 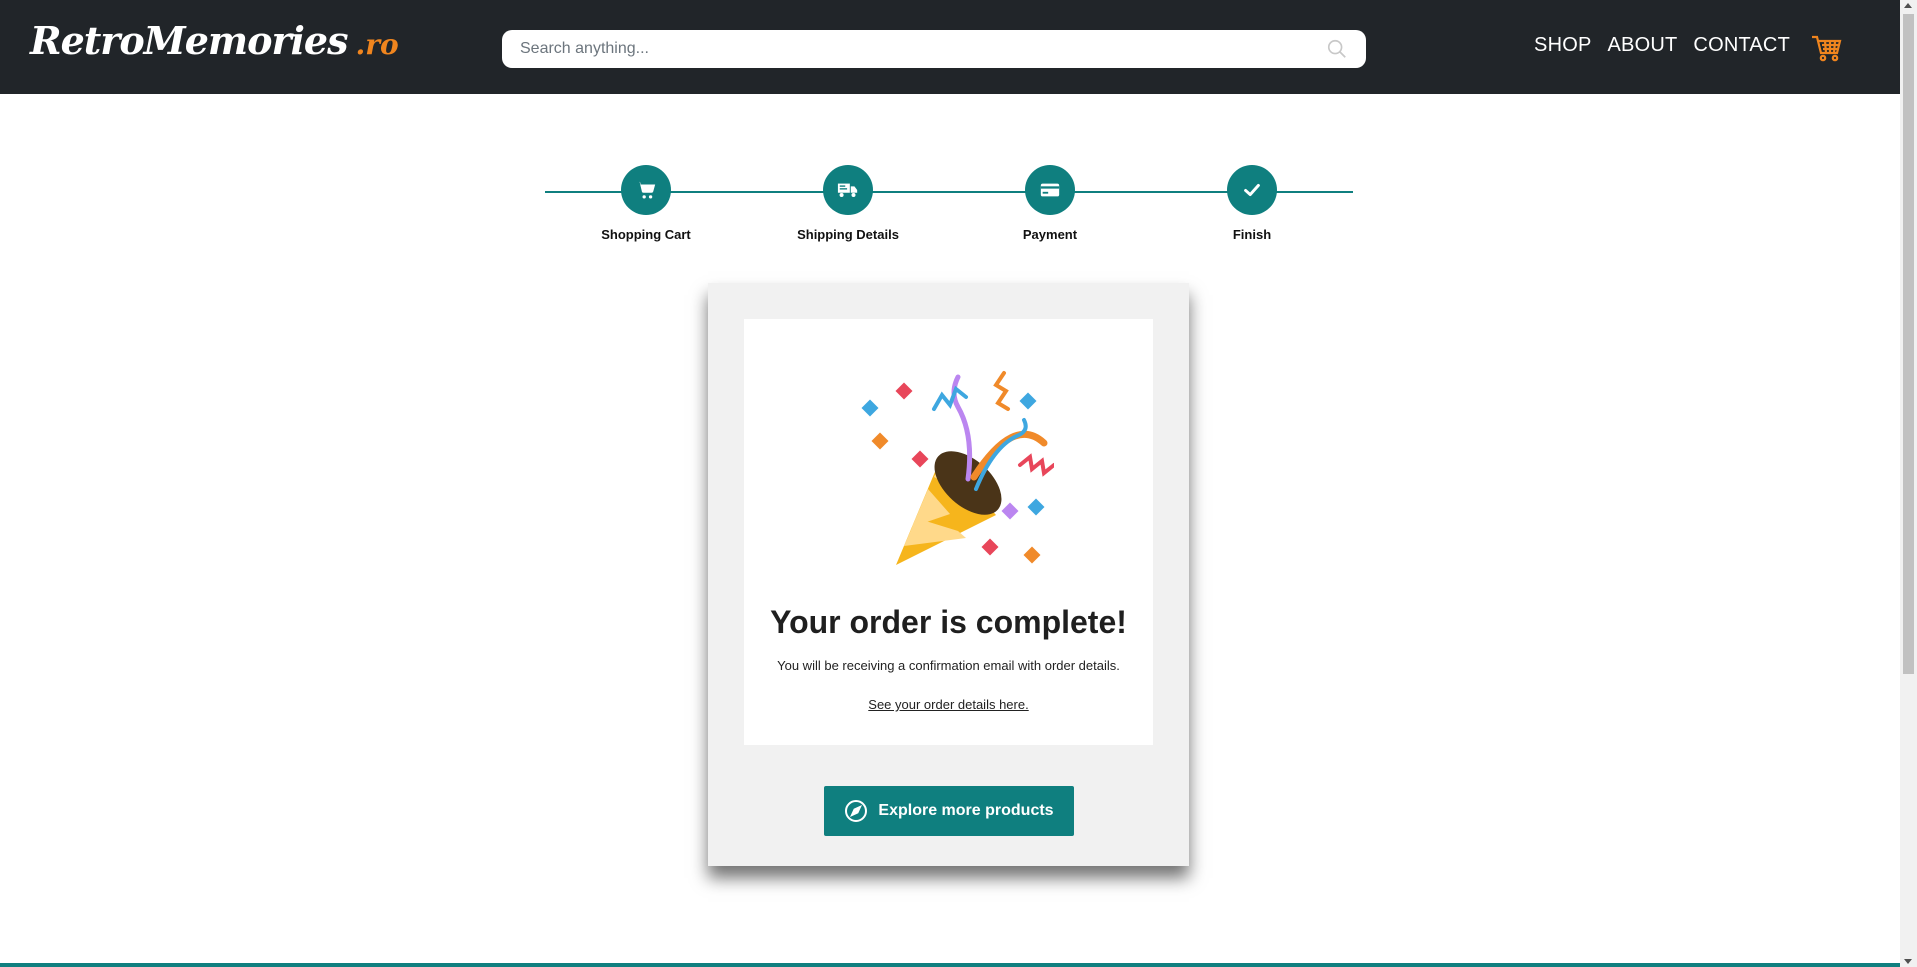 I want to click on step-shipping-details: Shipping Details, so click(x=848, y=203).